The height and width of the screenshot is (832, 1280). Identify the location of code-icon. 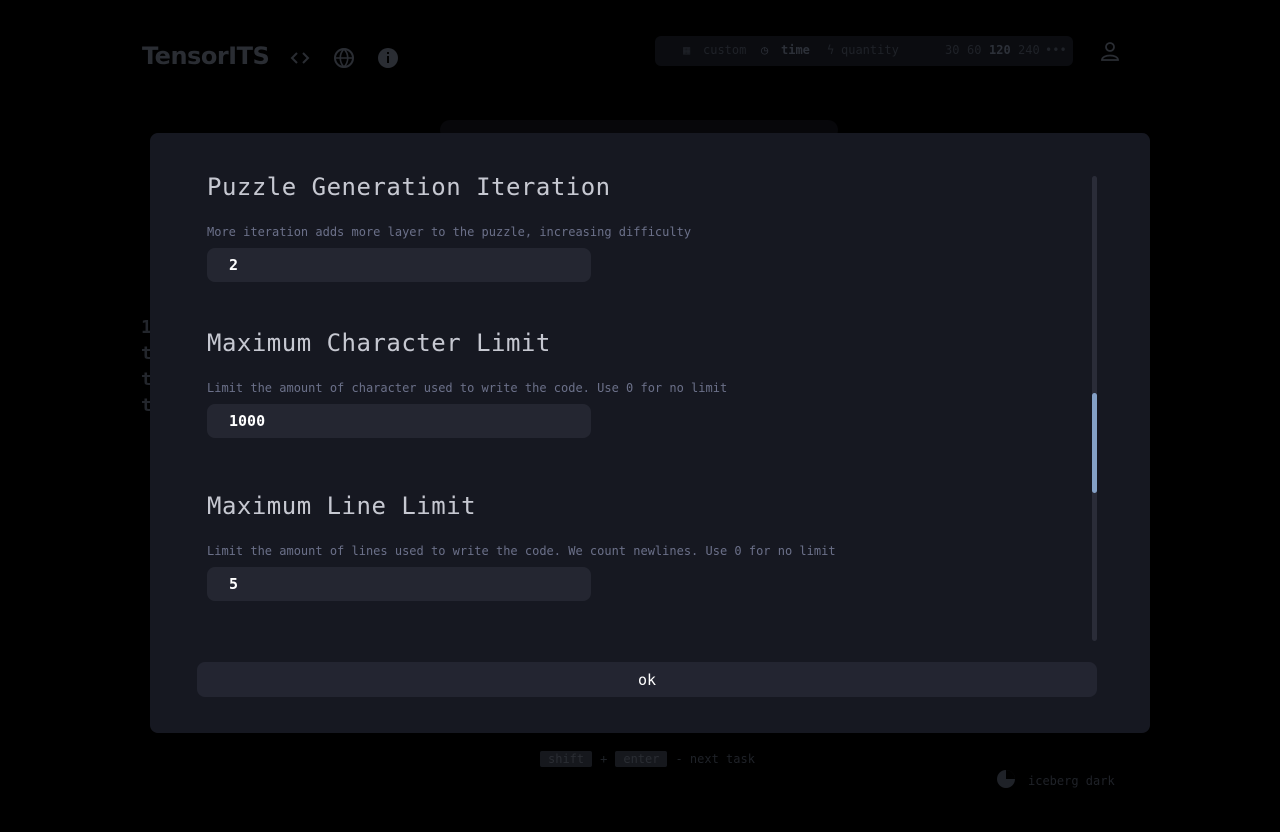
(300, 58).